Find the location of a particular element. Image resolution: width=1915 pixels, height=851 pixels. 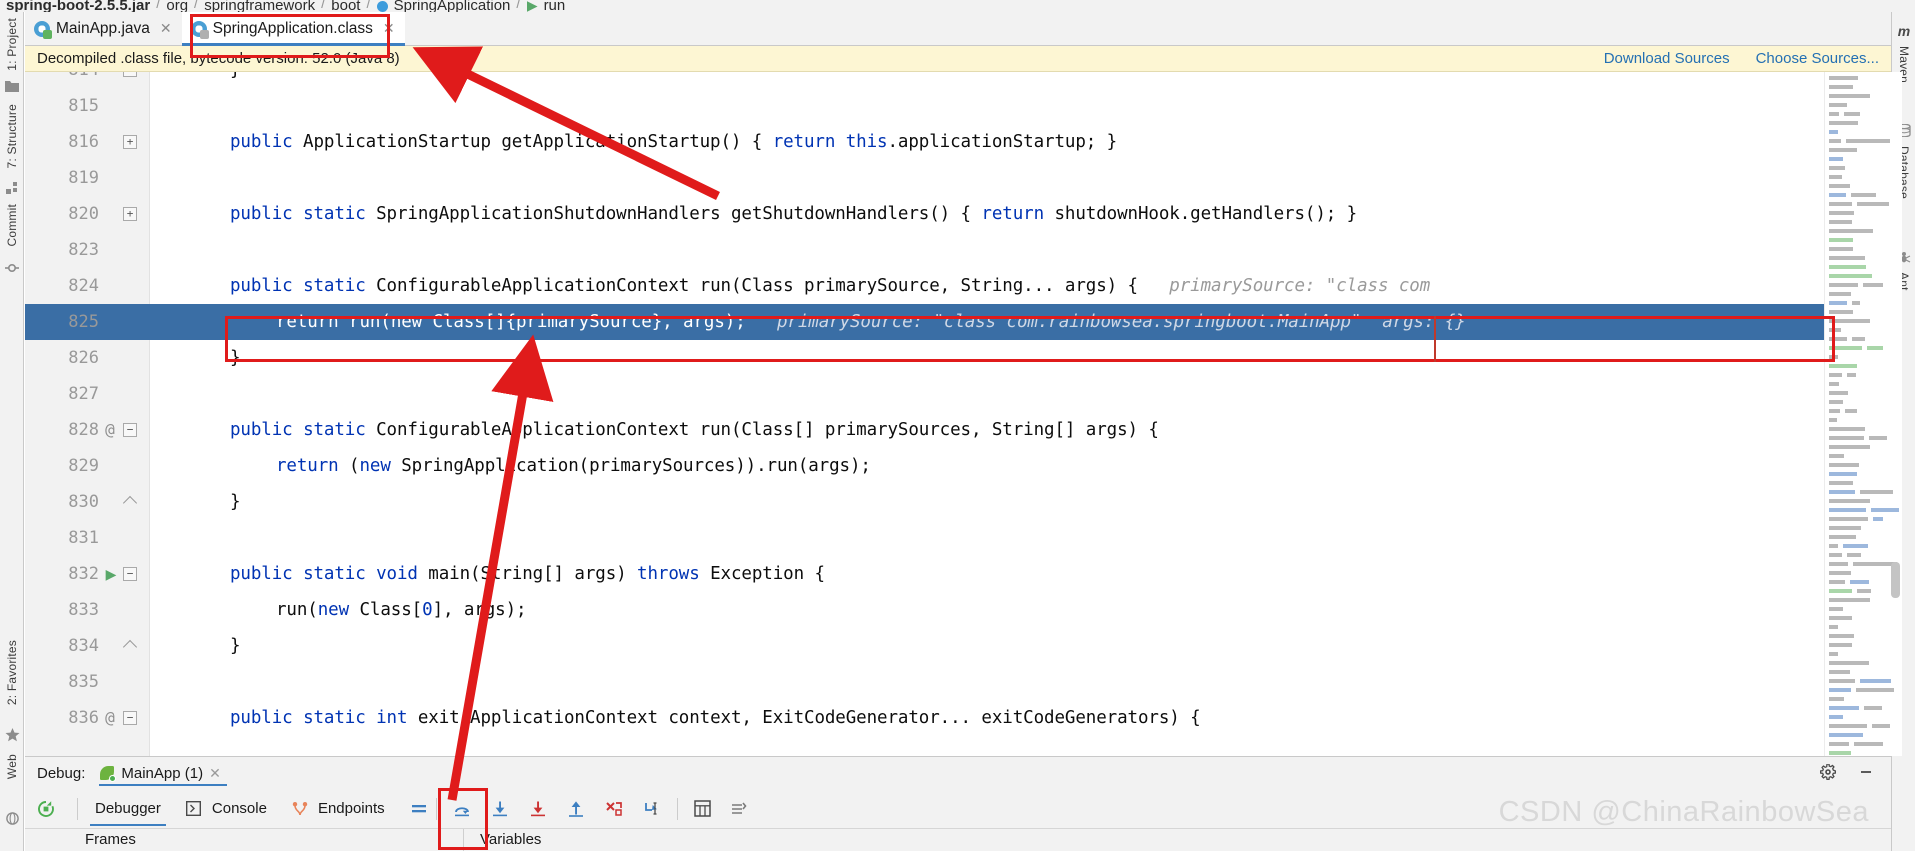

sidebar-item-commit: Commit is located at coordinates (12, 225).